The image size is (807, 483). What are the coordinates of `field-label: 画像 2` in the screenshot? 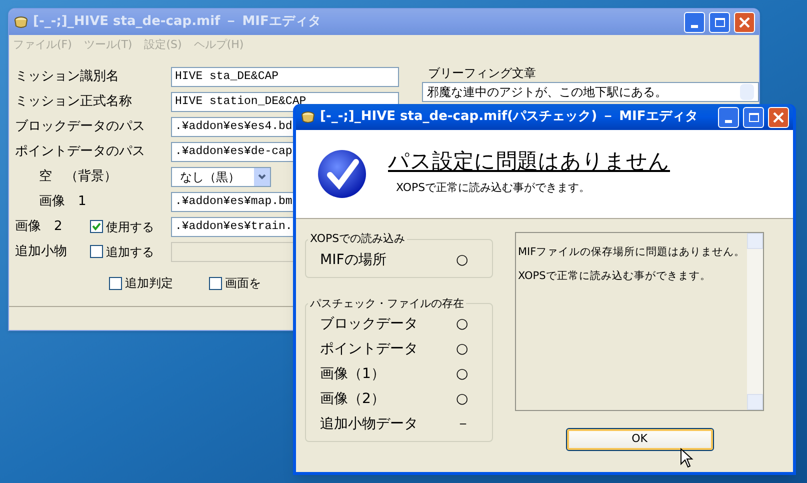 It's located at (39, 227).